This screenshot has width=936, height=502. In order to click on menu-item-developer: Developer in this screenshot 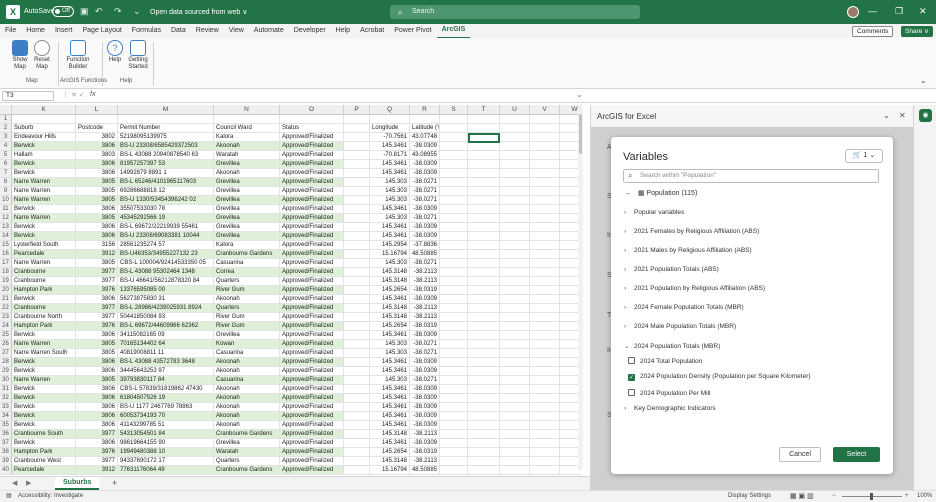, I will do `click(310, 31)`.